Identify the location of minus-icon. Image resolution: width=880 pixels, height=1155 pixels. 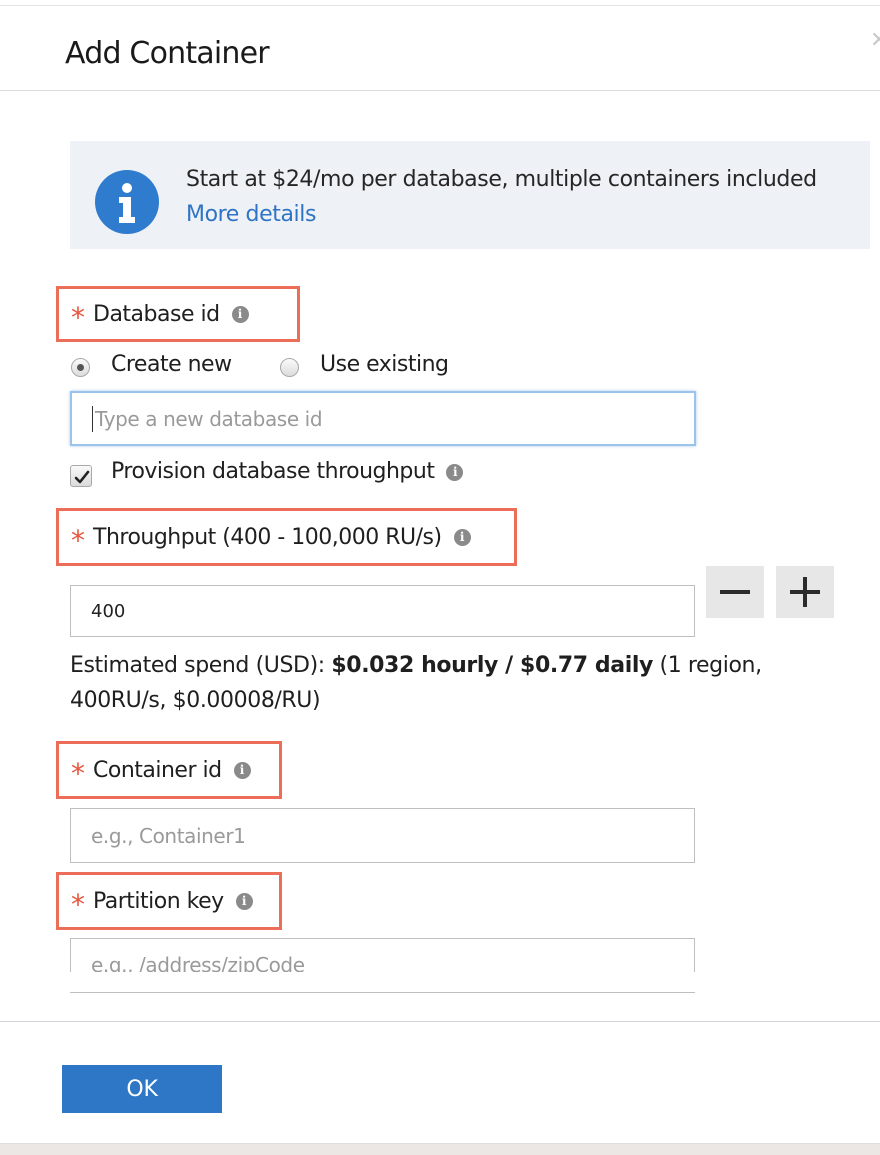
(735, 592).